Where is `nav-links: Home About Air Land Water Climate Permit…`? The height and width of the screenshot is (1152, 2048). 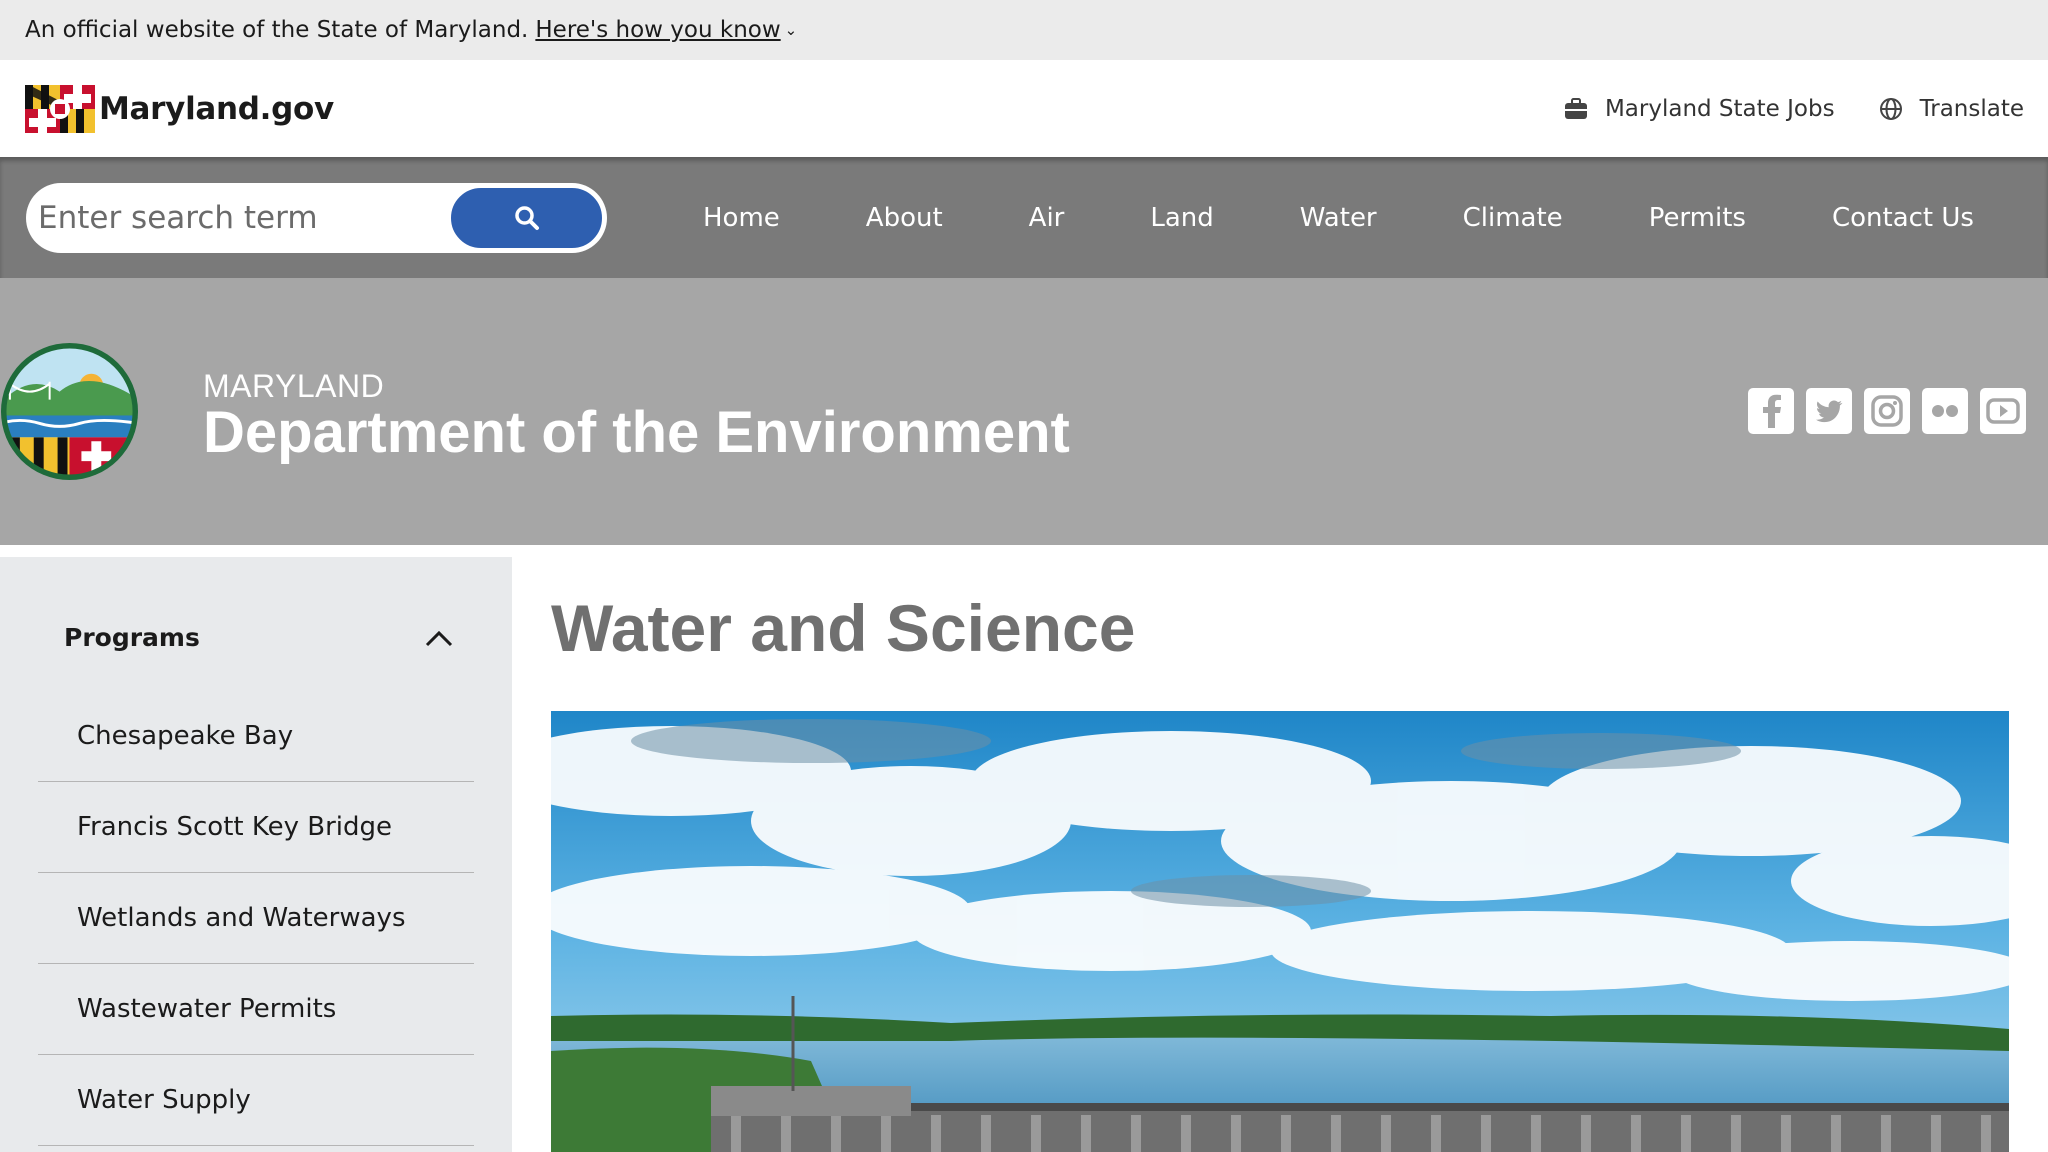
nav-links: Home About Air Land Water Climate Permit… is located at coordinates (1338, 217).